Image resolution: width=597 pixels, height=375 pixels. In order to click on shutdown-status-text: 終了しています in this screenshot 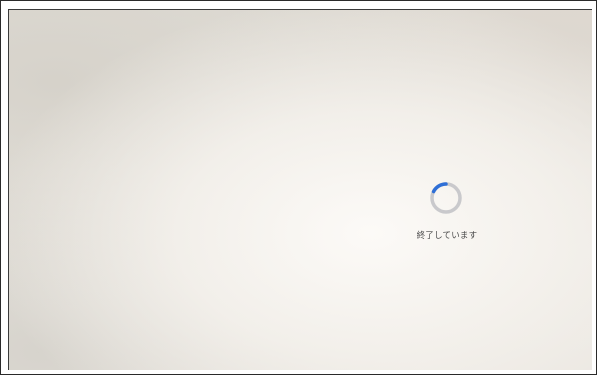, I will do `click(447, 236)`.